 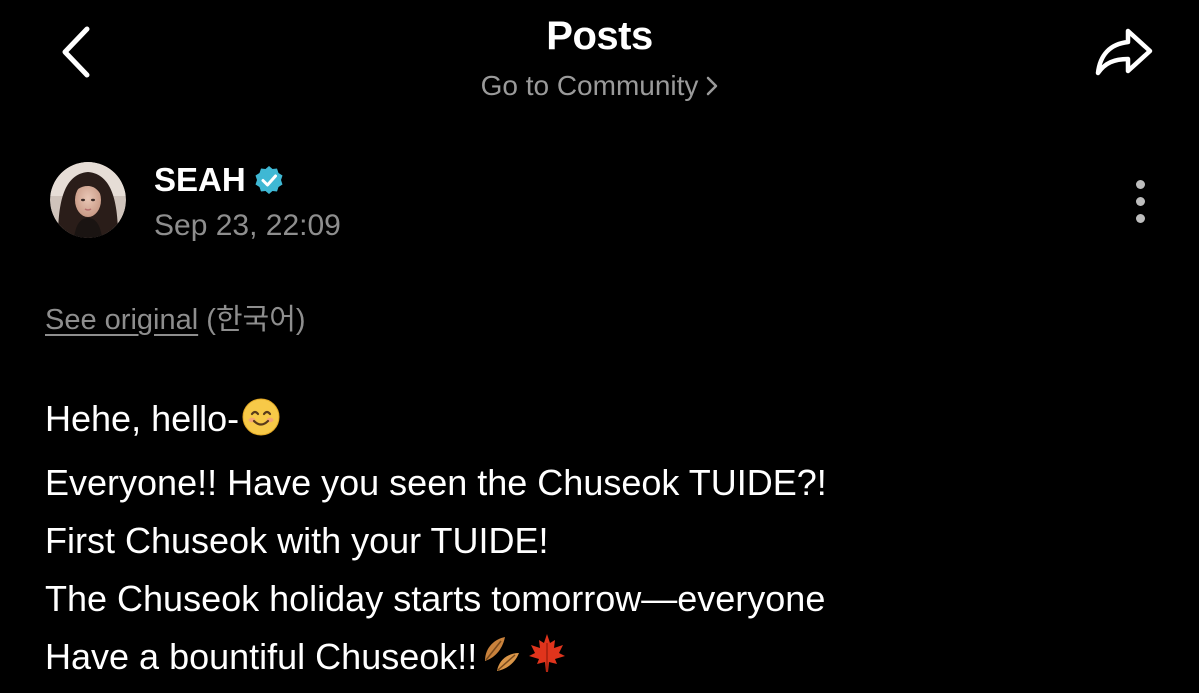 What do you see at coordinates (200, 180) in the screenshot?
I see `author-name: SEAH` at bounding box center [200, 180].